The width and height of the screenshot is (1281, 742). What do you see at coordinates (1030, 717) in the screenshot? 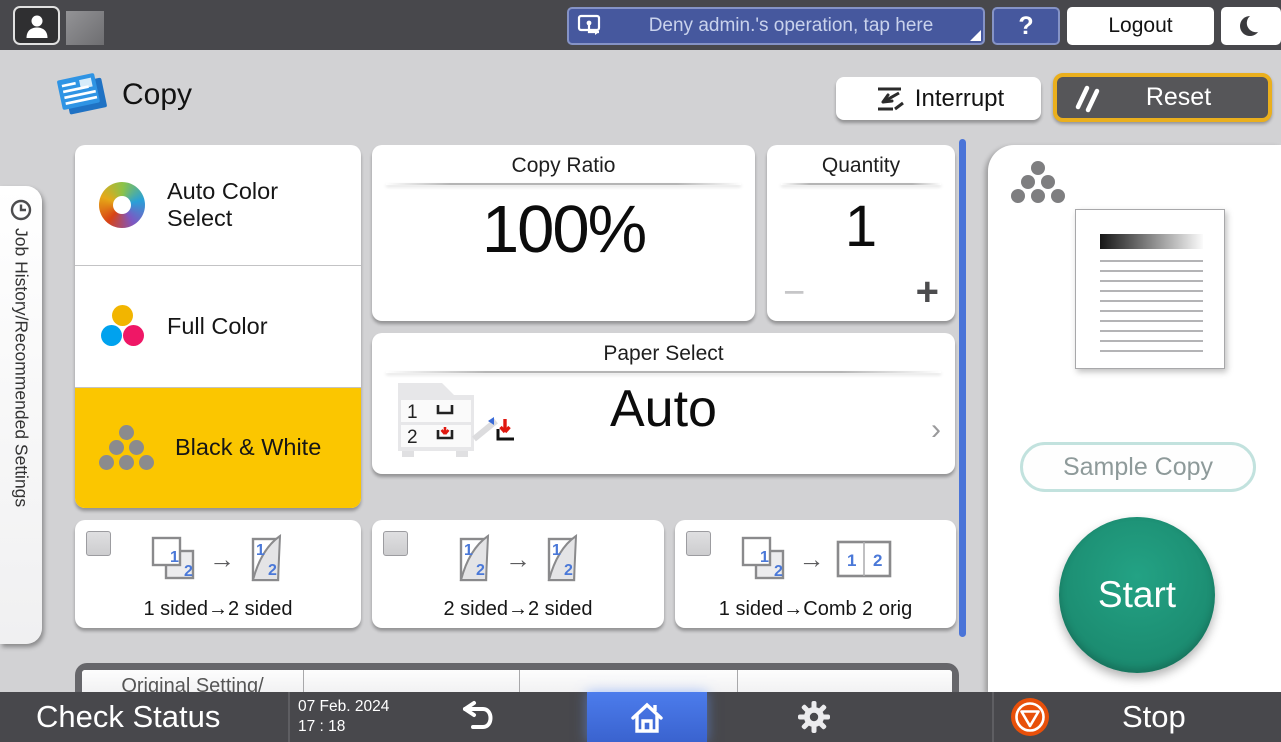
I see `stop-icon` at bounding box center [1030, 717].